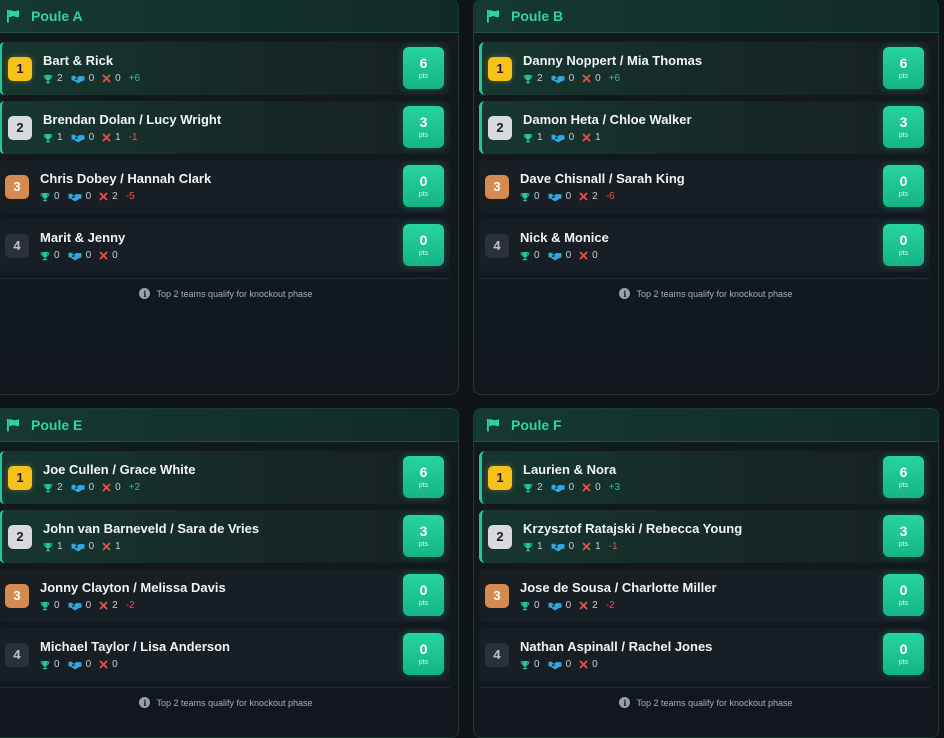  Describe the element at coordinates (17, 654) in the screenshot. I see `rank-badge: 4` at that location.